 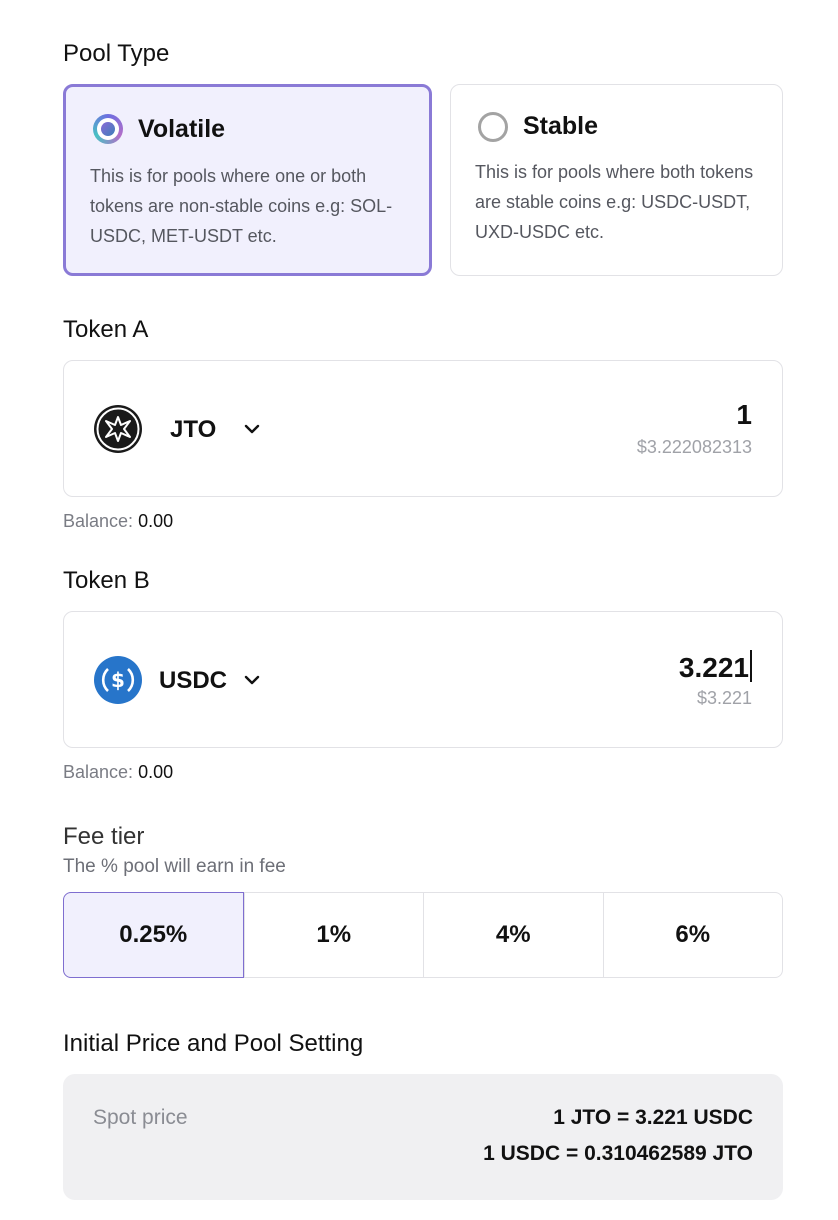 What do you see at coordinates (493, 127) in the screenshot?
I see `radio-unselected-icon` at bounding box center [493, 127].